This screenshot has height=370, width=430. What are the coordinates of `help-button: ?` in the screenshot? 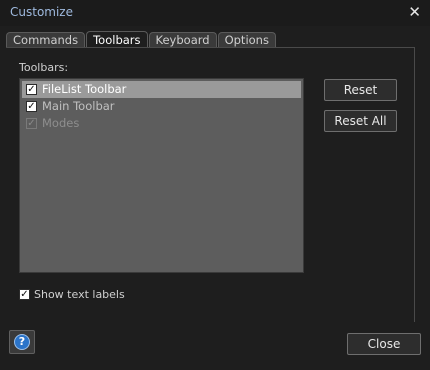 It's located at (22, 342).